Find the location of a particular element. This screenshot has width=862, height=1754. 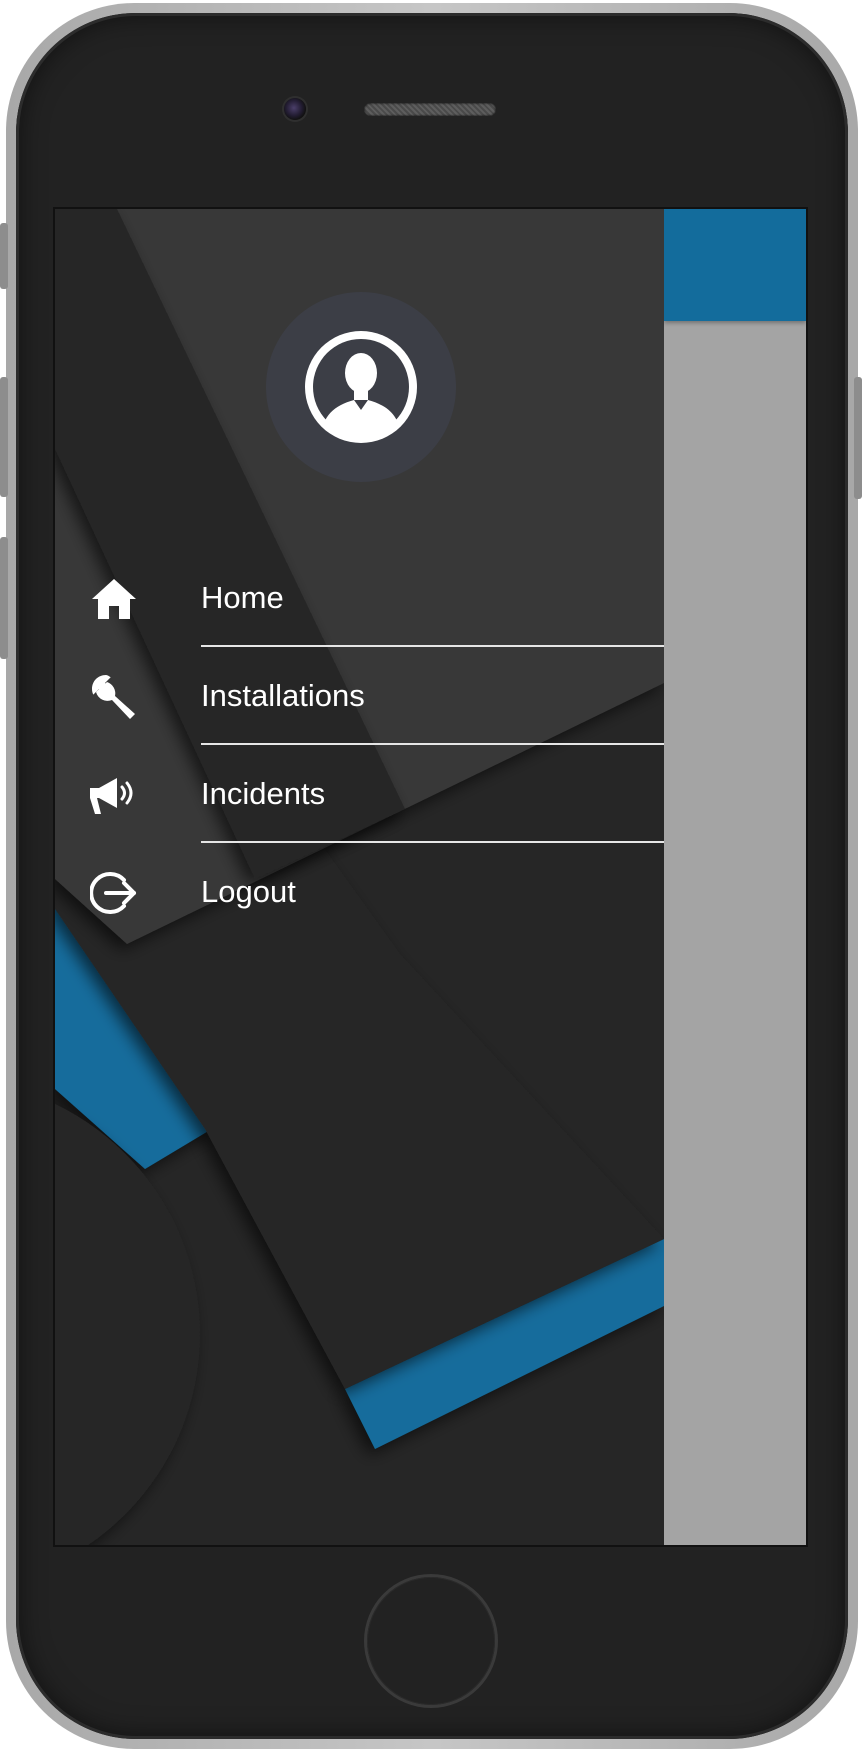

power-button is located at coordinates (858, 438).